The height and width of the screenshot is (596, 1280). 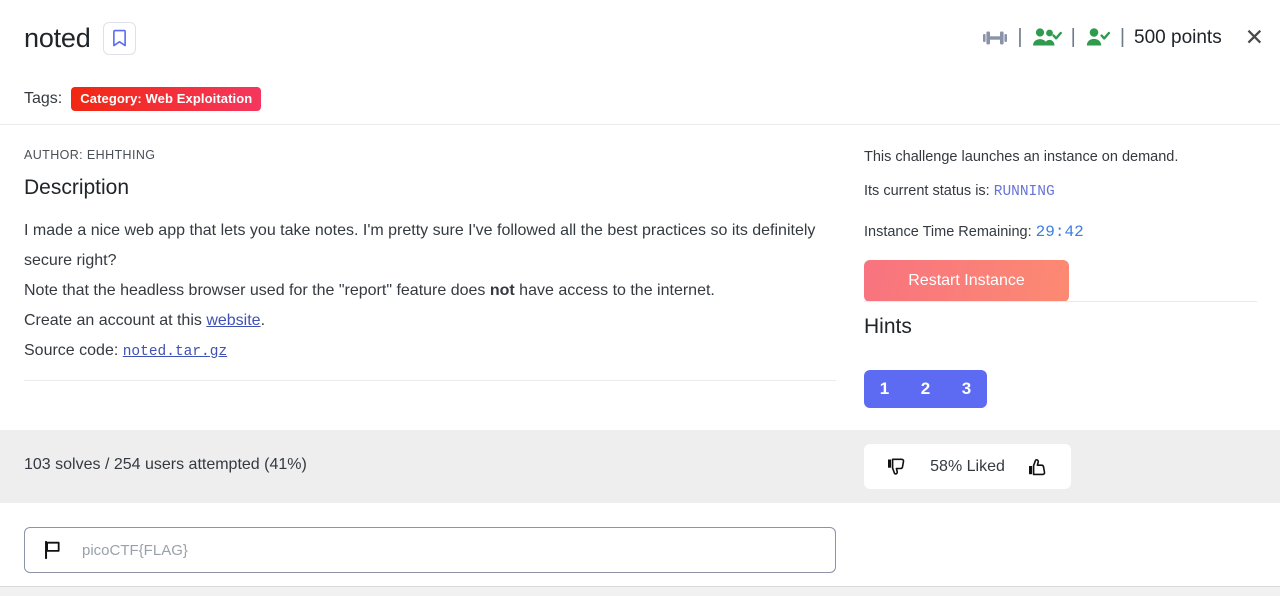 I want to click on thumbs-down-icon, so click(x=897, y=467).